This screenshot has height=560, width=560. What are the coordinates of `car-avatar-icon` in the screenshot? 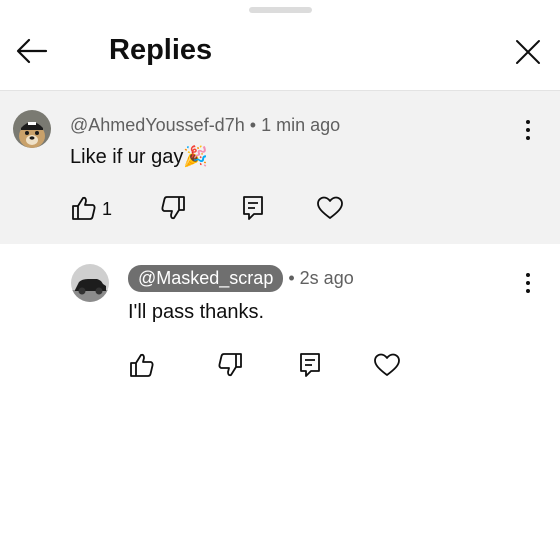 It's located at (90, 283).